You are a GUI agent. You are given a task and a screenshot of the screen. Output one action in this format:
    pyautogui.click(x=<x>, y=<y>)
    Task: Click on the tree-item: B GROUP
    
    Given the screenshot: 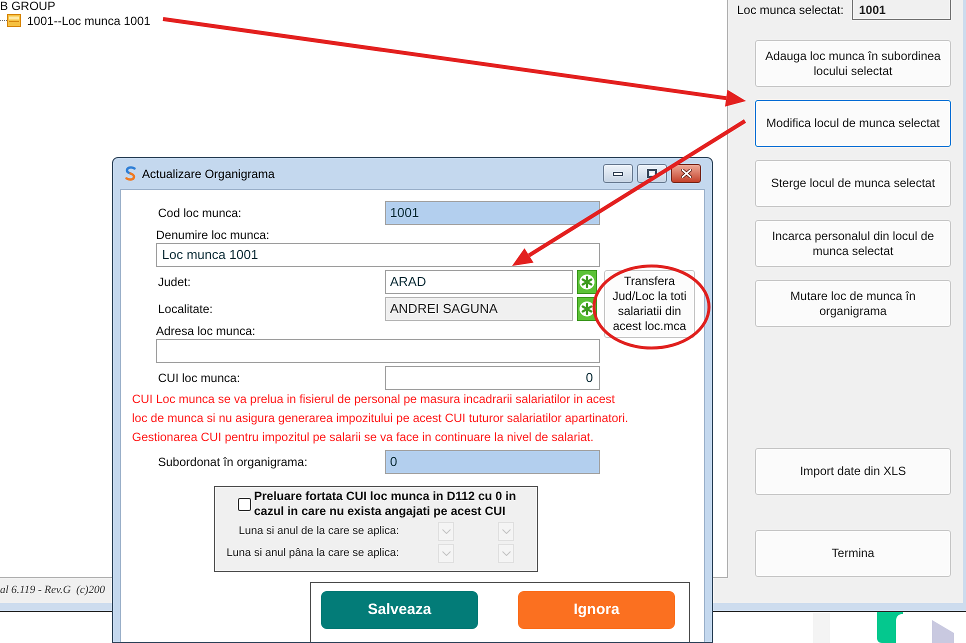 What is the action you would take?
    pyautogui.click(x=28, y=6)
    